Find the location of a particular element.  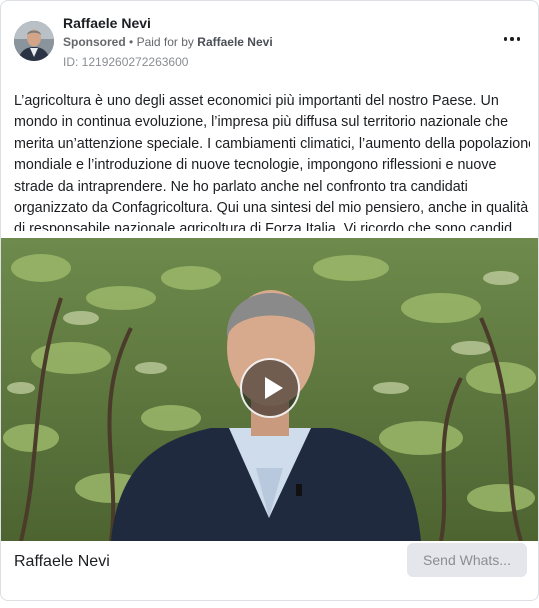

footer-page-name: Raffaele Nevi is located at coordinates (62, 561).